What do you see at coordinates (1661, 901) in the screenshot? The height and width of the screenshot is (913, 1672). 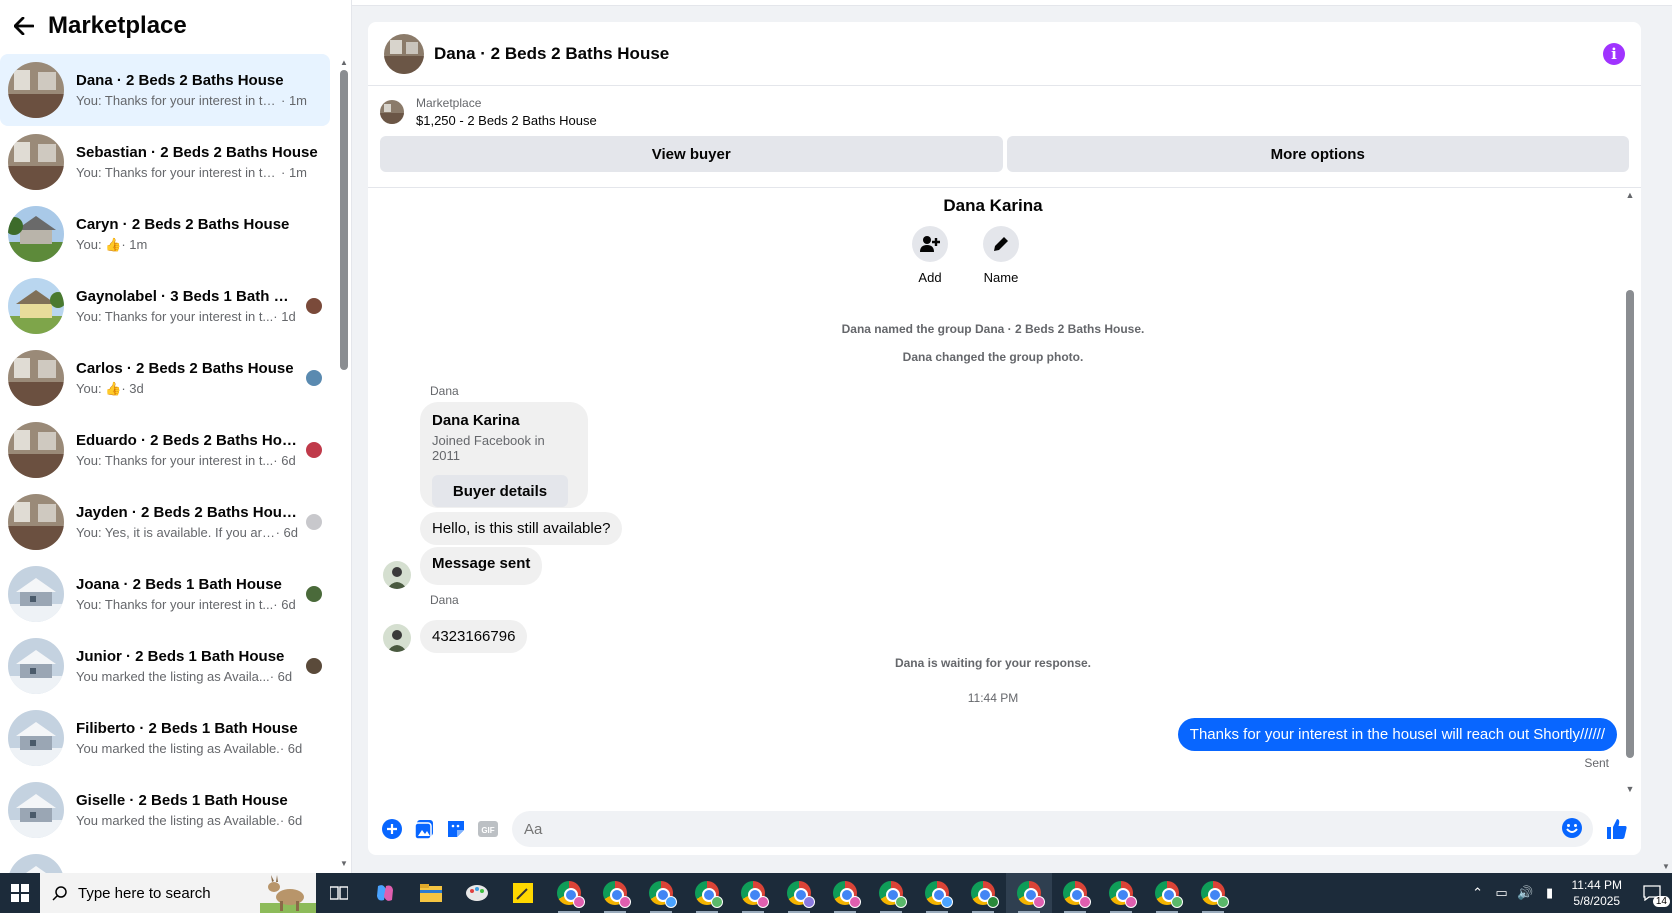 I see `notification-count: 14` at bounding box center [1661, 901].